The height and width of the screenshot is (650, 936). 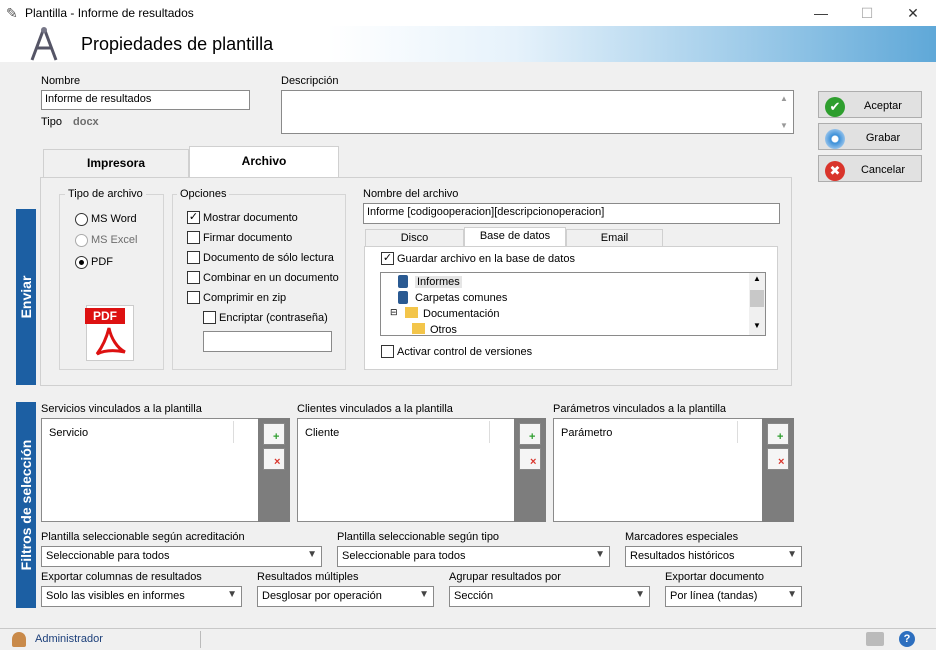 What do you see at coordinates (394, 312) in the screenshot?
I see `collapse-icon: ⊟` at bounding box center [394, 312].